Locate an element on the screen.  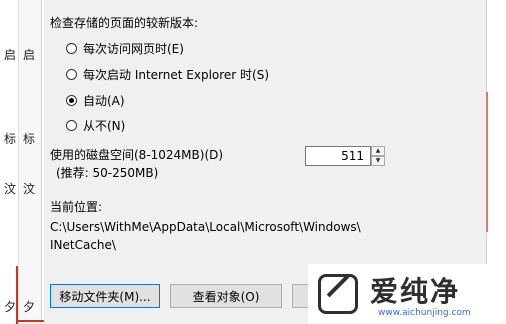
view-objects-button: 查看对象(O) is located at coordinates (226, 296).